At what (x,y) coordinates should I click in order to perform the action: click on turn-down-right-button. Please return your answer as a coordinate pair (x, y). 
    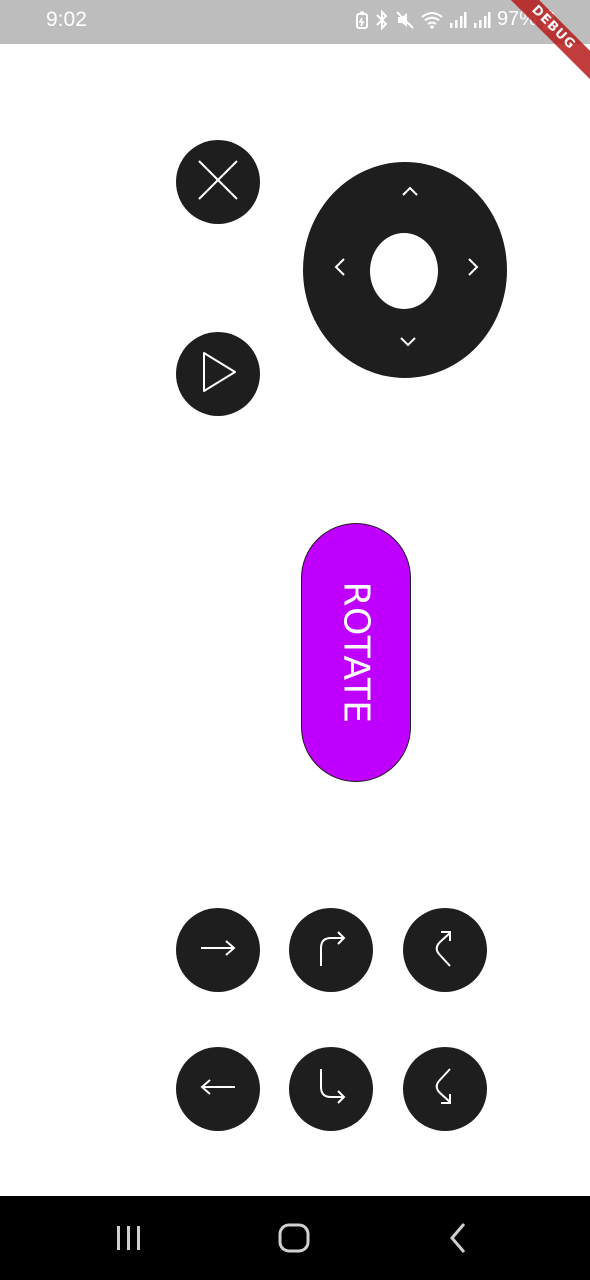
    Looking at the image, I should click on (331, 1089).